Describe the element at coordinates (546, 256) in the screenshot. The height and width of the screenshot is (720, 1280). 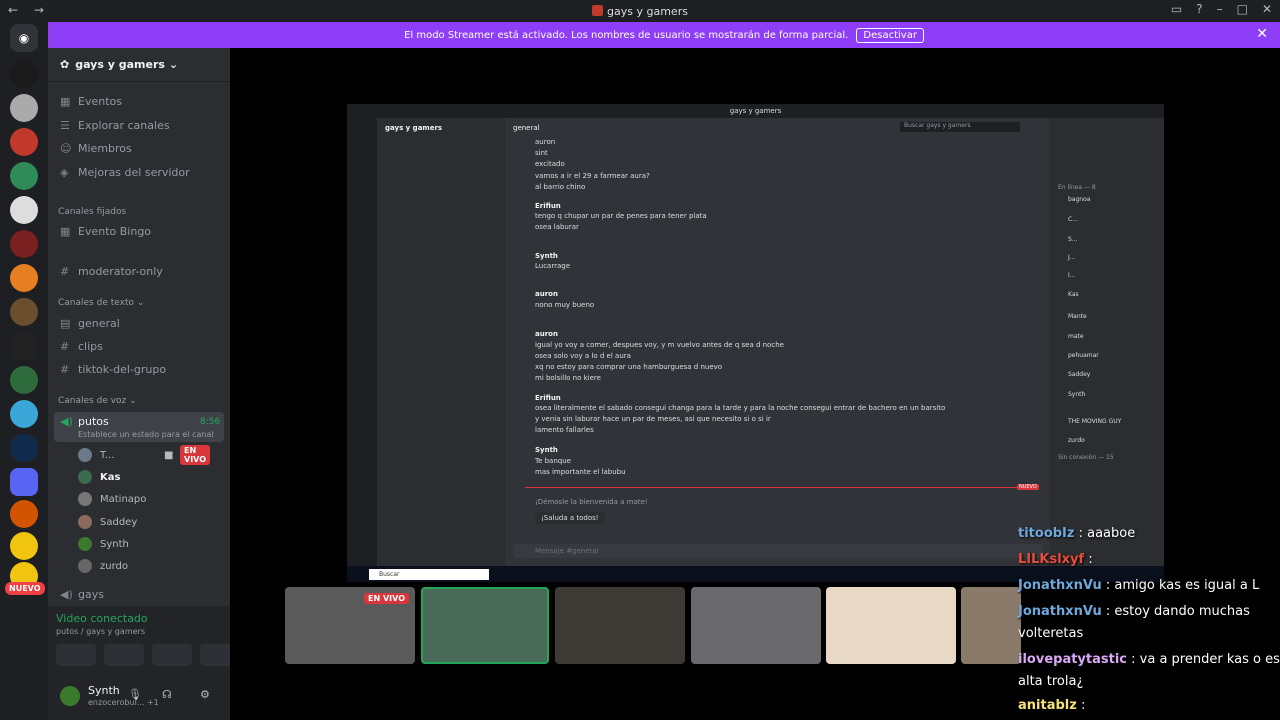
I see `stream-message-author: Synth` at that location.